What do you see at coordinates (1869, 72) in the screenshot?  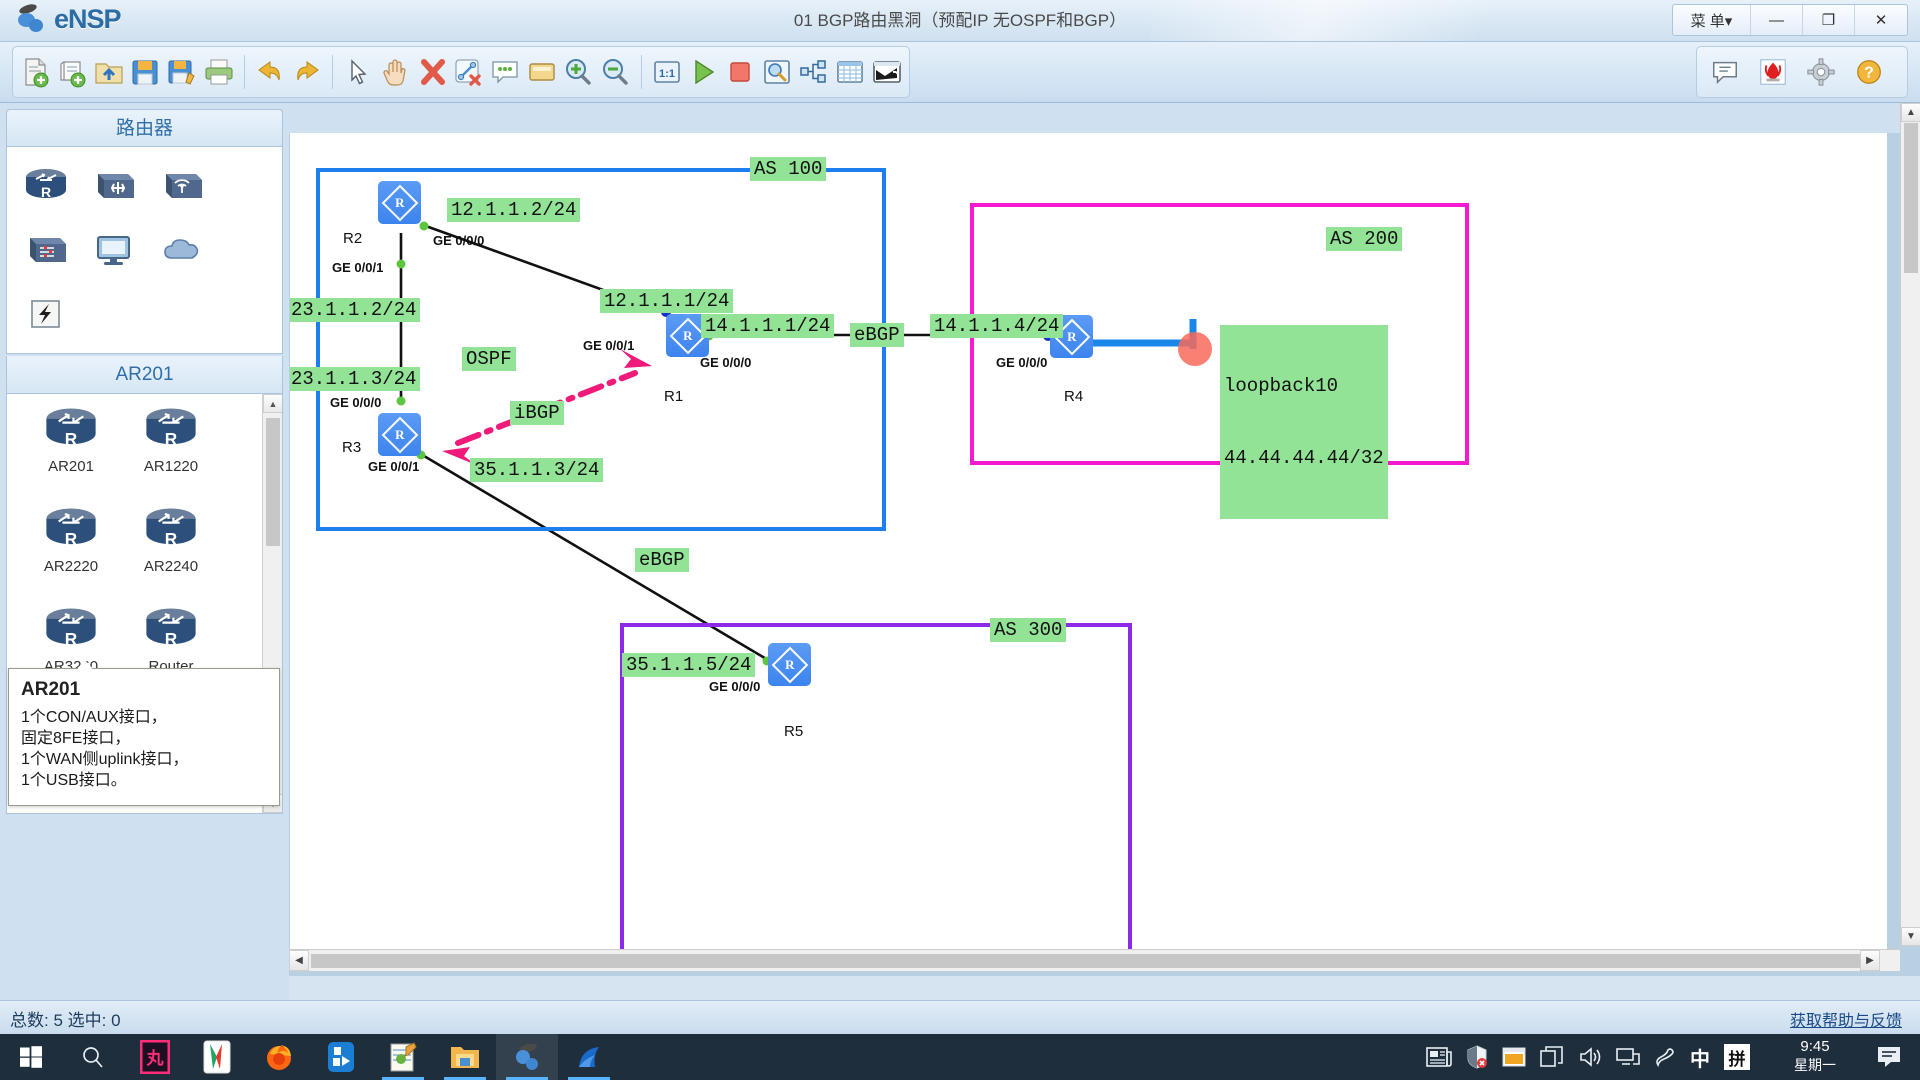 I see `help-icon: ?` at bounding box center [1869, 72].